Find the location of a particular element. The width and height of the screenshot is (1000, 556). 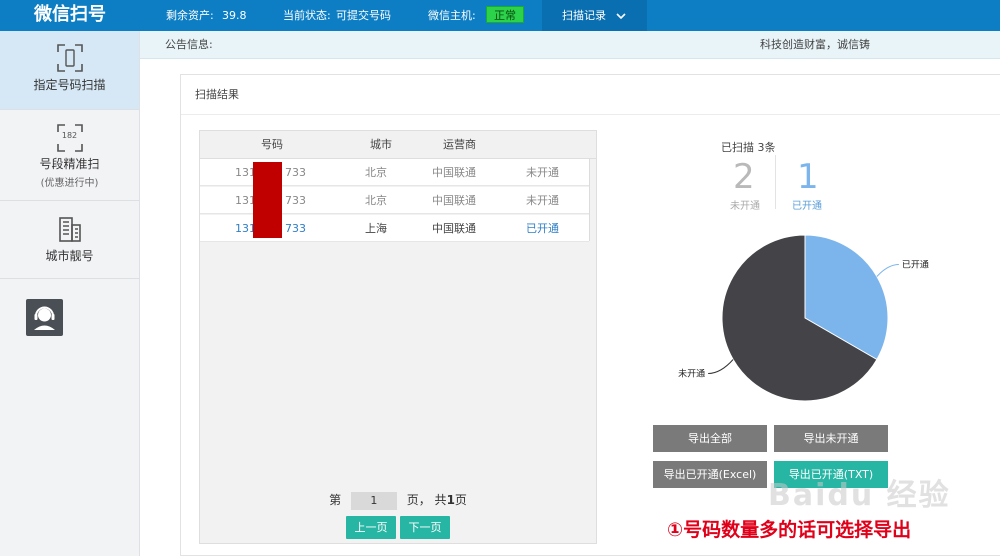

host-status-badge: 正常 is located at coordinates (505, 14).